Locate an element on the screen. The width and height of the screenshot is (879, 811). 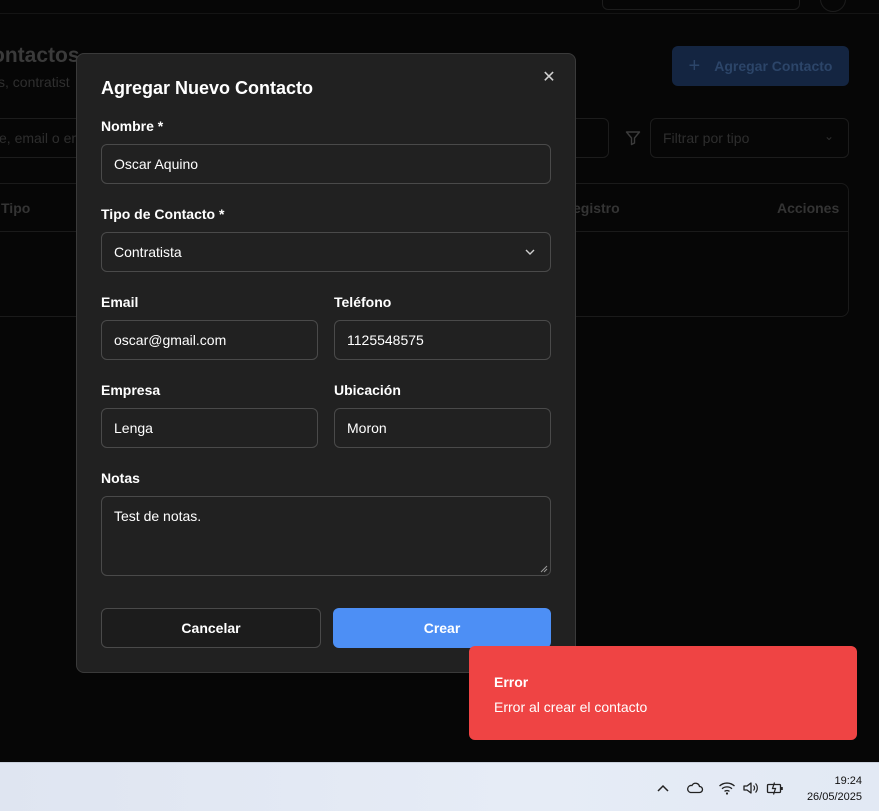
create-button: Crear is located at coordinates (442, 628).